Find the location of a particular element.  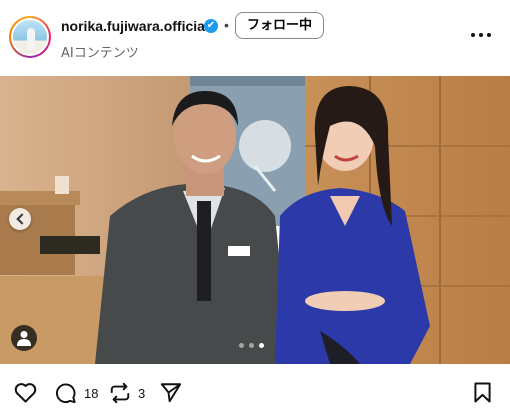

comment-count: 18 is located at coordinates (91, 393).